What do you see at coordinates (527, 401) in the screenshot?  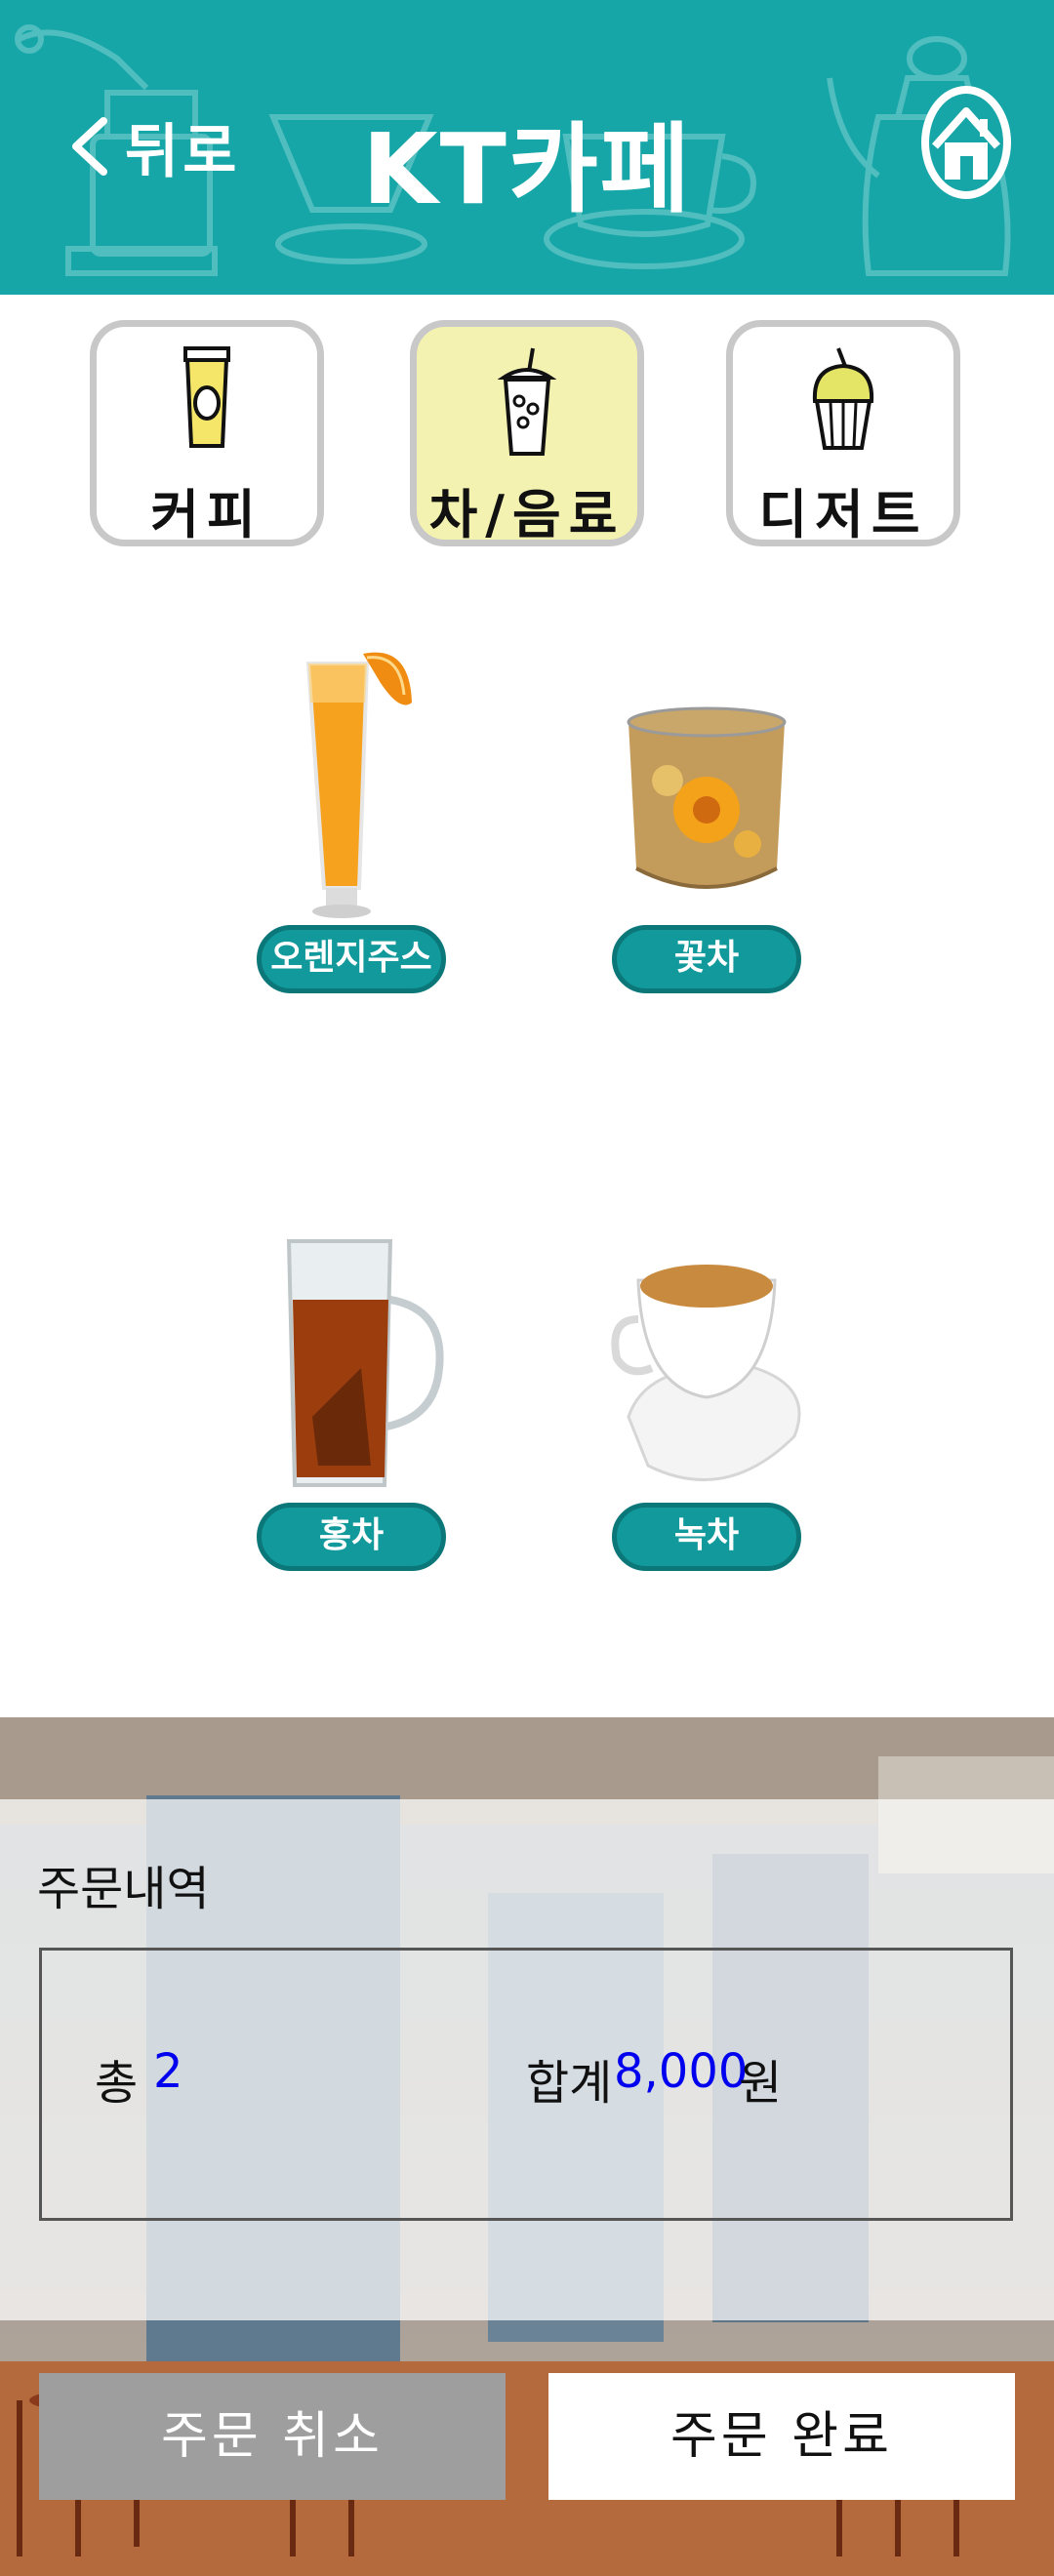 I see `drink-cup-icon` at bounding box center [527, 401].